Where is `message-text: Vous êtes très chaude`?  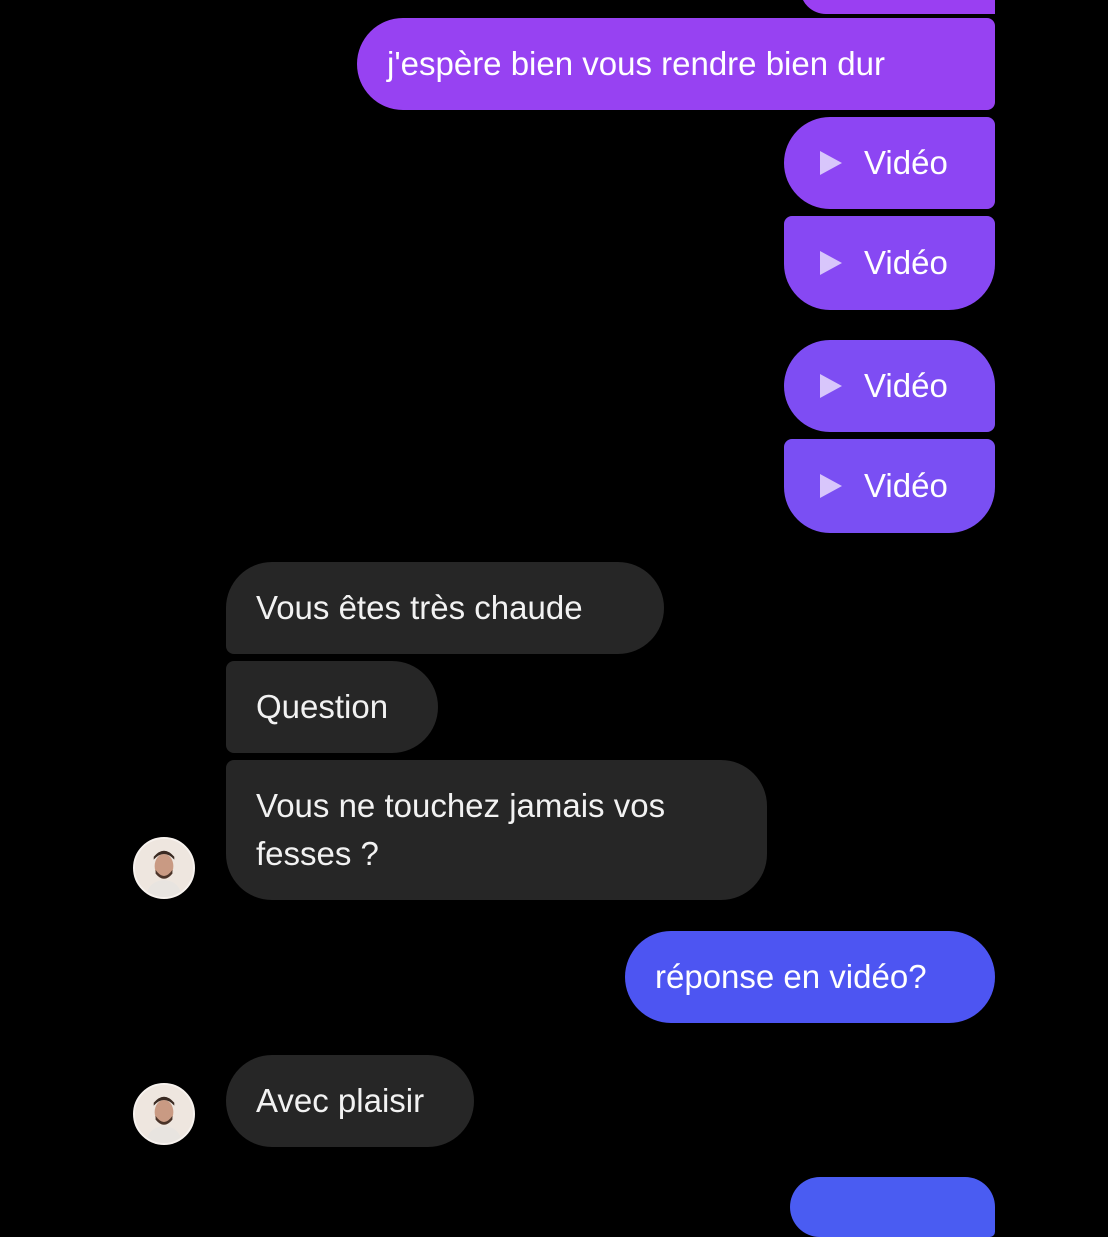 message-text: Vous êtes très chaude is located at coordinates (419, 607).